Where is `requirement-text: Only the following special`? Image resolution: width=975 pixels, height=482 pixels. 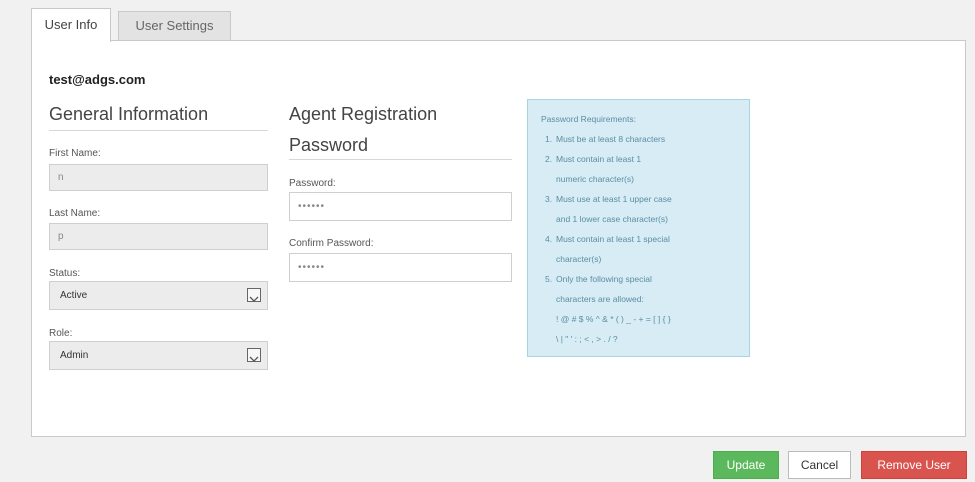 requirement-text: Only the following special is located at coordinates (604, 279).